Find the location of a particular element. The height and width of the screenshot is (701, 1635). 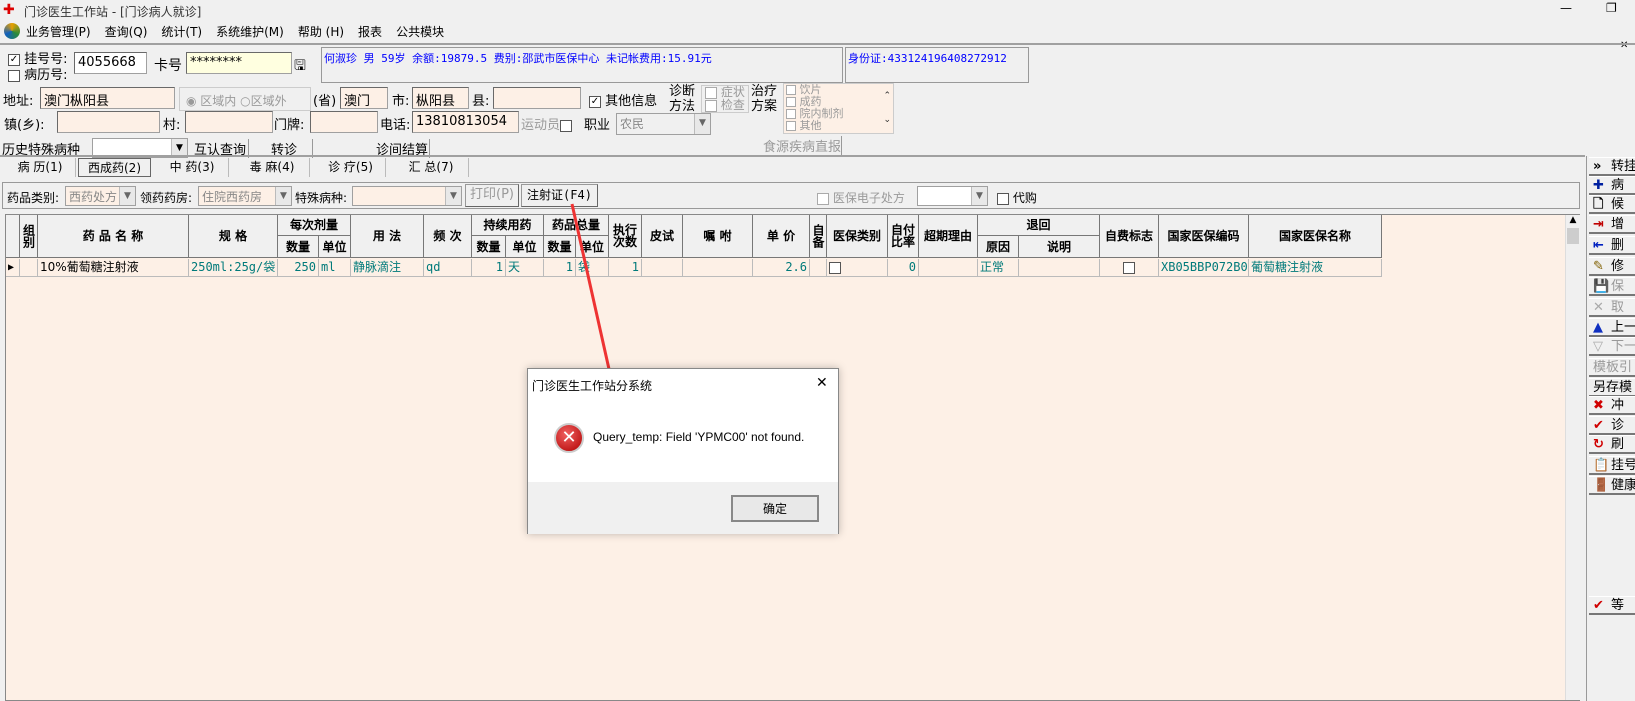

column-header: 自费标志 is located at coordinates (1129, 236).